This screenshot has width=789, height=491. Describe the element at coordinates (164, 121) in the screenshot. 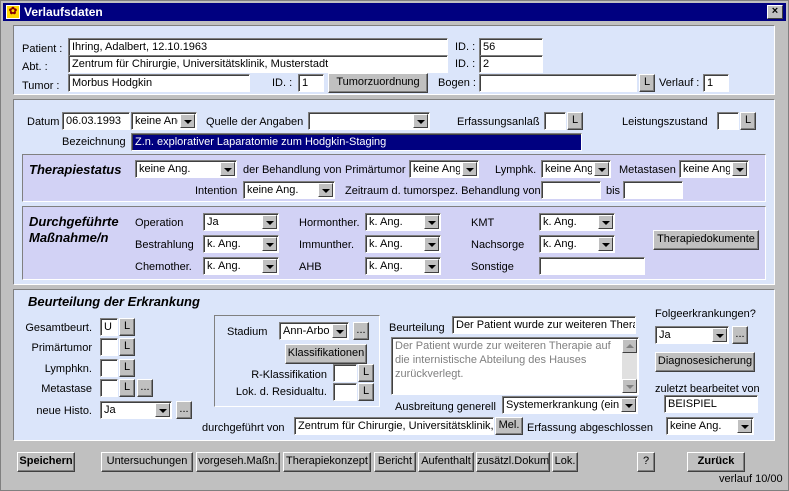

I see `datum-precision-select: keine Ang` at that location.